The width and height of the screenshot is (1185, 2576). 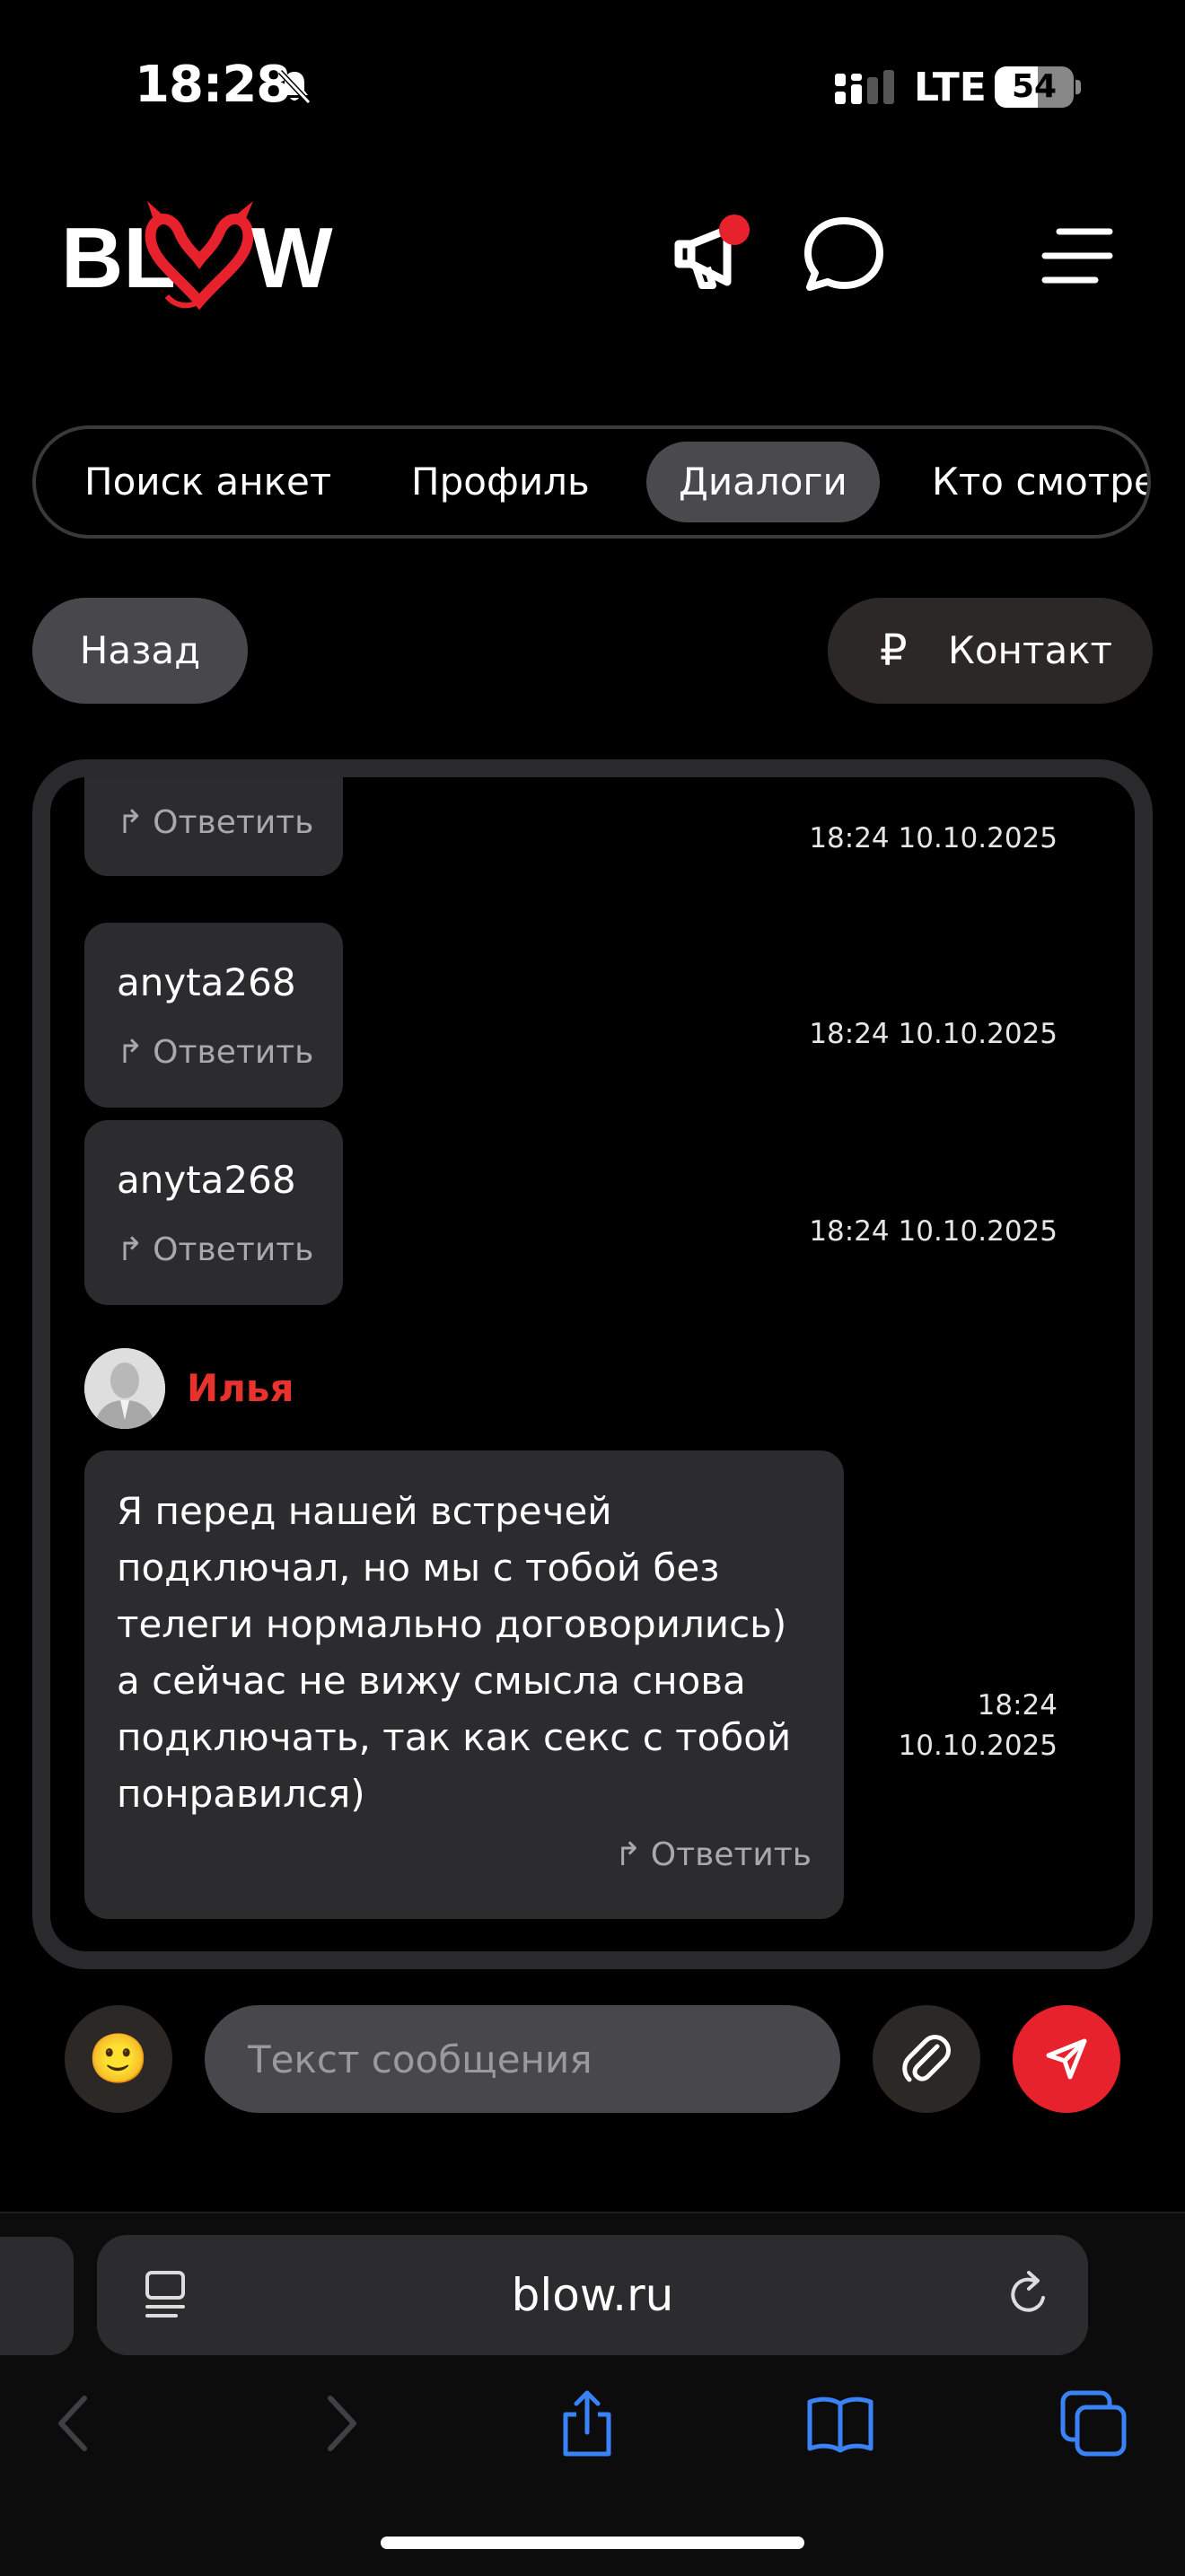 What do you see at coordinates (292, 258) in the screenshot?
I see `svg-text: W` at bounding box center [292, 258].